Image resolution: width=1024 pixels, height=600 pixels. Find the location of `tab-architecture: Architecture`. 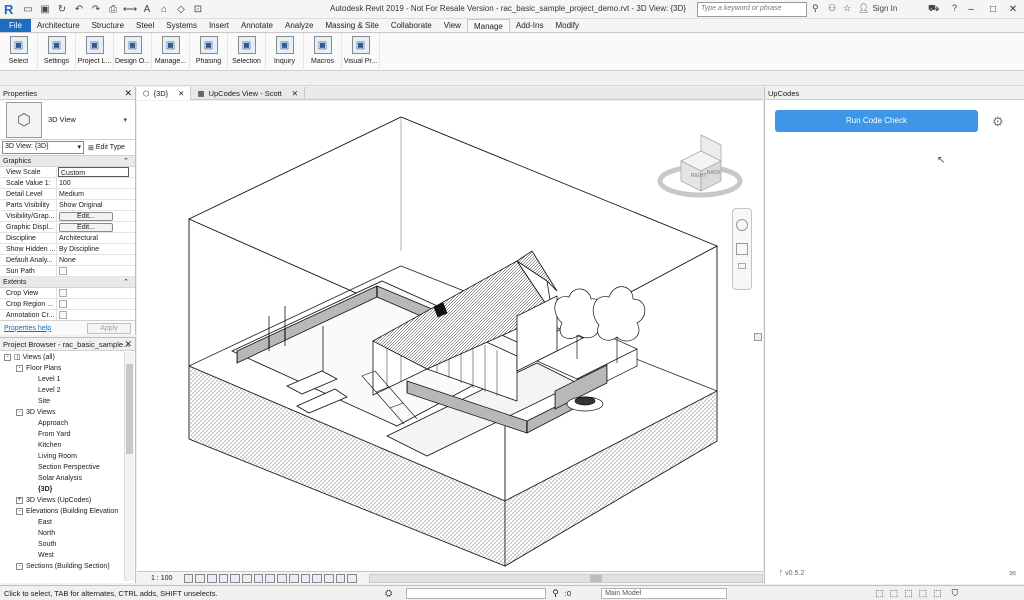

tab-architecture: Architecture is located at coordinates (58, 25).